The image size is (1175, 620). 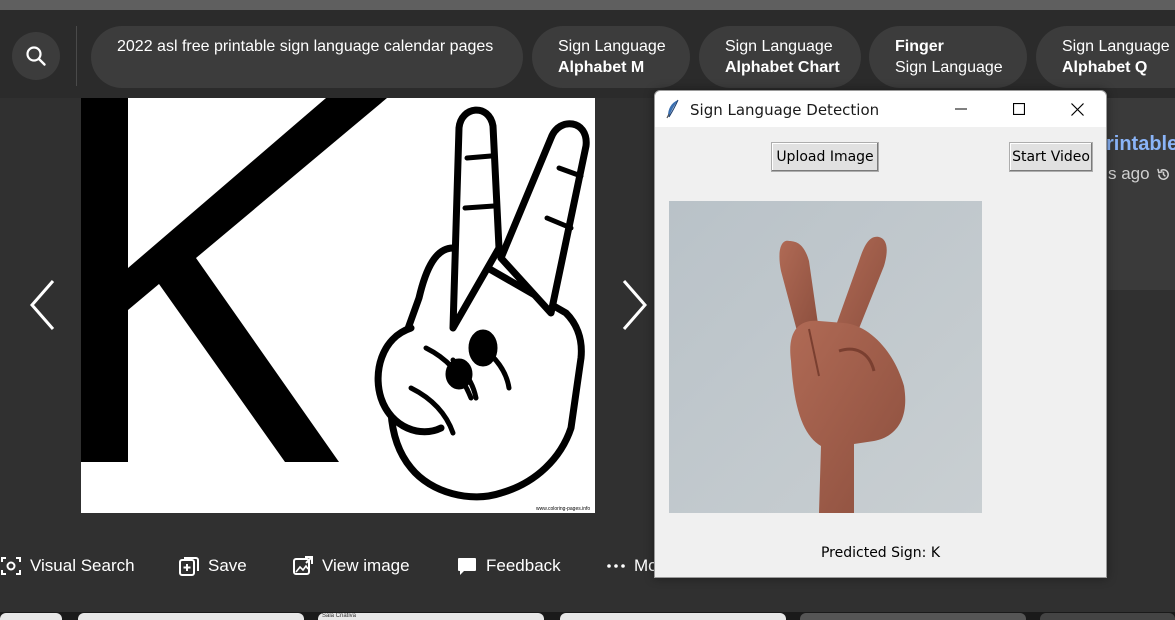 I want to click on close-icon, so click(x=1077, y=109).